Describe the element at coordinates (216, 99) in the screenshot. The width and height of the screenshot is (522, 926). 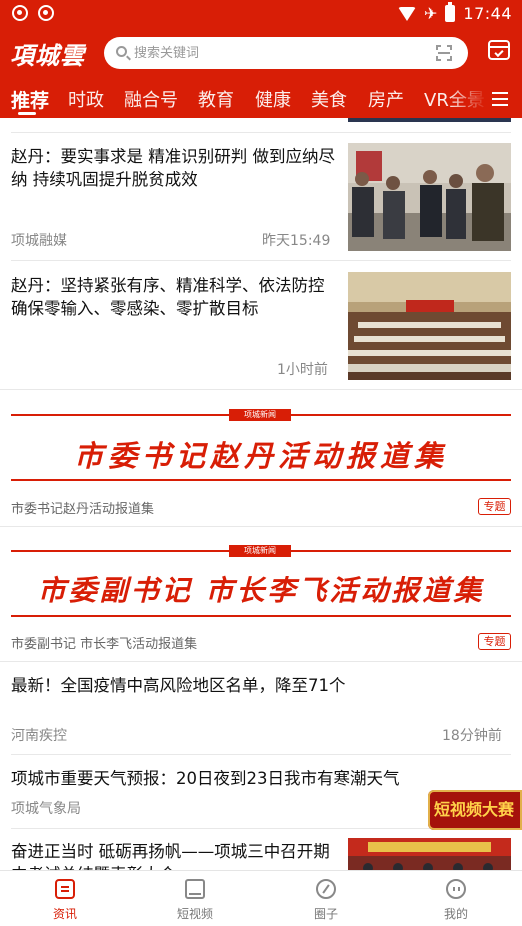
I see `tab-education: 教育` at that location.